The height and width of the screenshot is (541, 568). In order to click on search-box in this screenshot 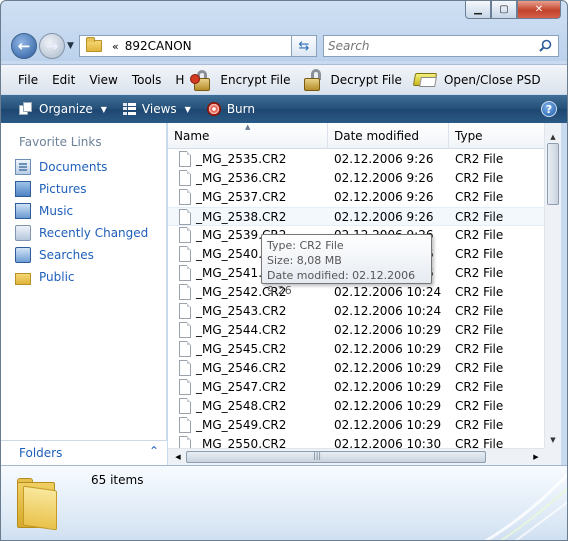, I will do `click(441, 46)`.